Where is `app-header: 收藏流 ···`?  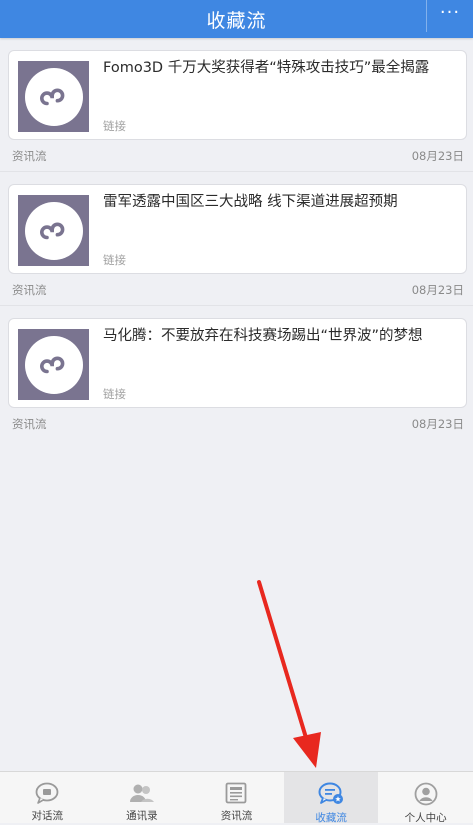
app-header: 收藏流 ··· is located at coordinates (236, 19).